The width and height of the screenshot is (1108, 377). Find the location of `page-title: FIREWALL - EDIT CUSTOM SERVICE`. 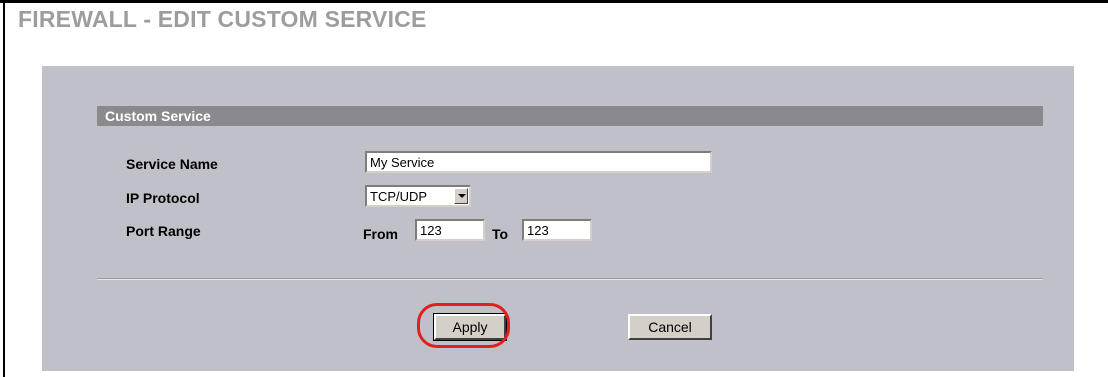

page-title: FIREWALL - EDIT CUSTOM SERVICE is located at coordinates (222, 19).